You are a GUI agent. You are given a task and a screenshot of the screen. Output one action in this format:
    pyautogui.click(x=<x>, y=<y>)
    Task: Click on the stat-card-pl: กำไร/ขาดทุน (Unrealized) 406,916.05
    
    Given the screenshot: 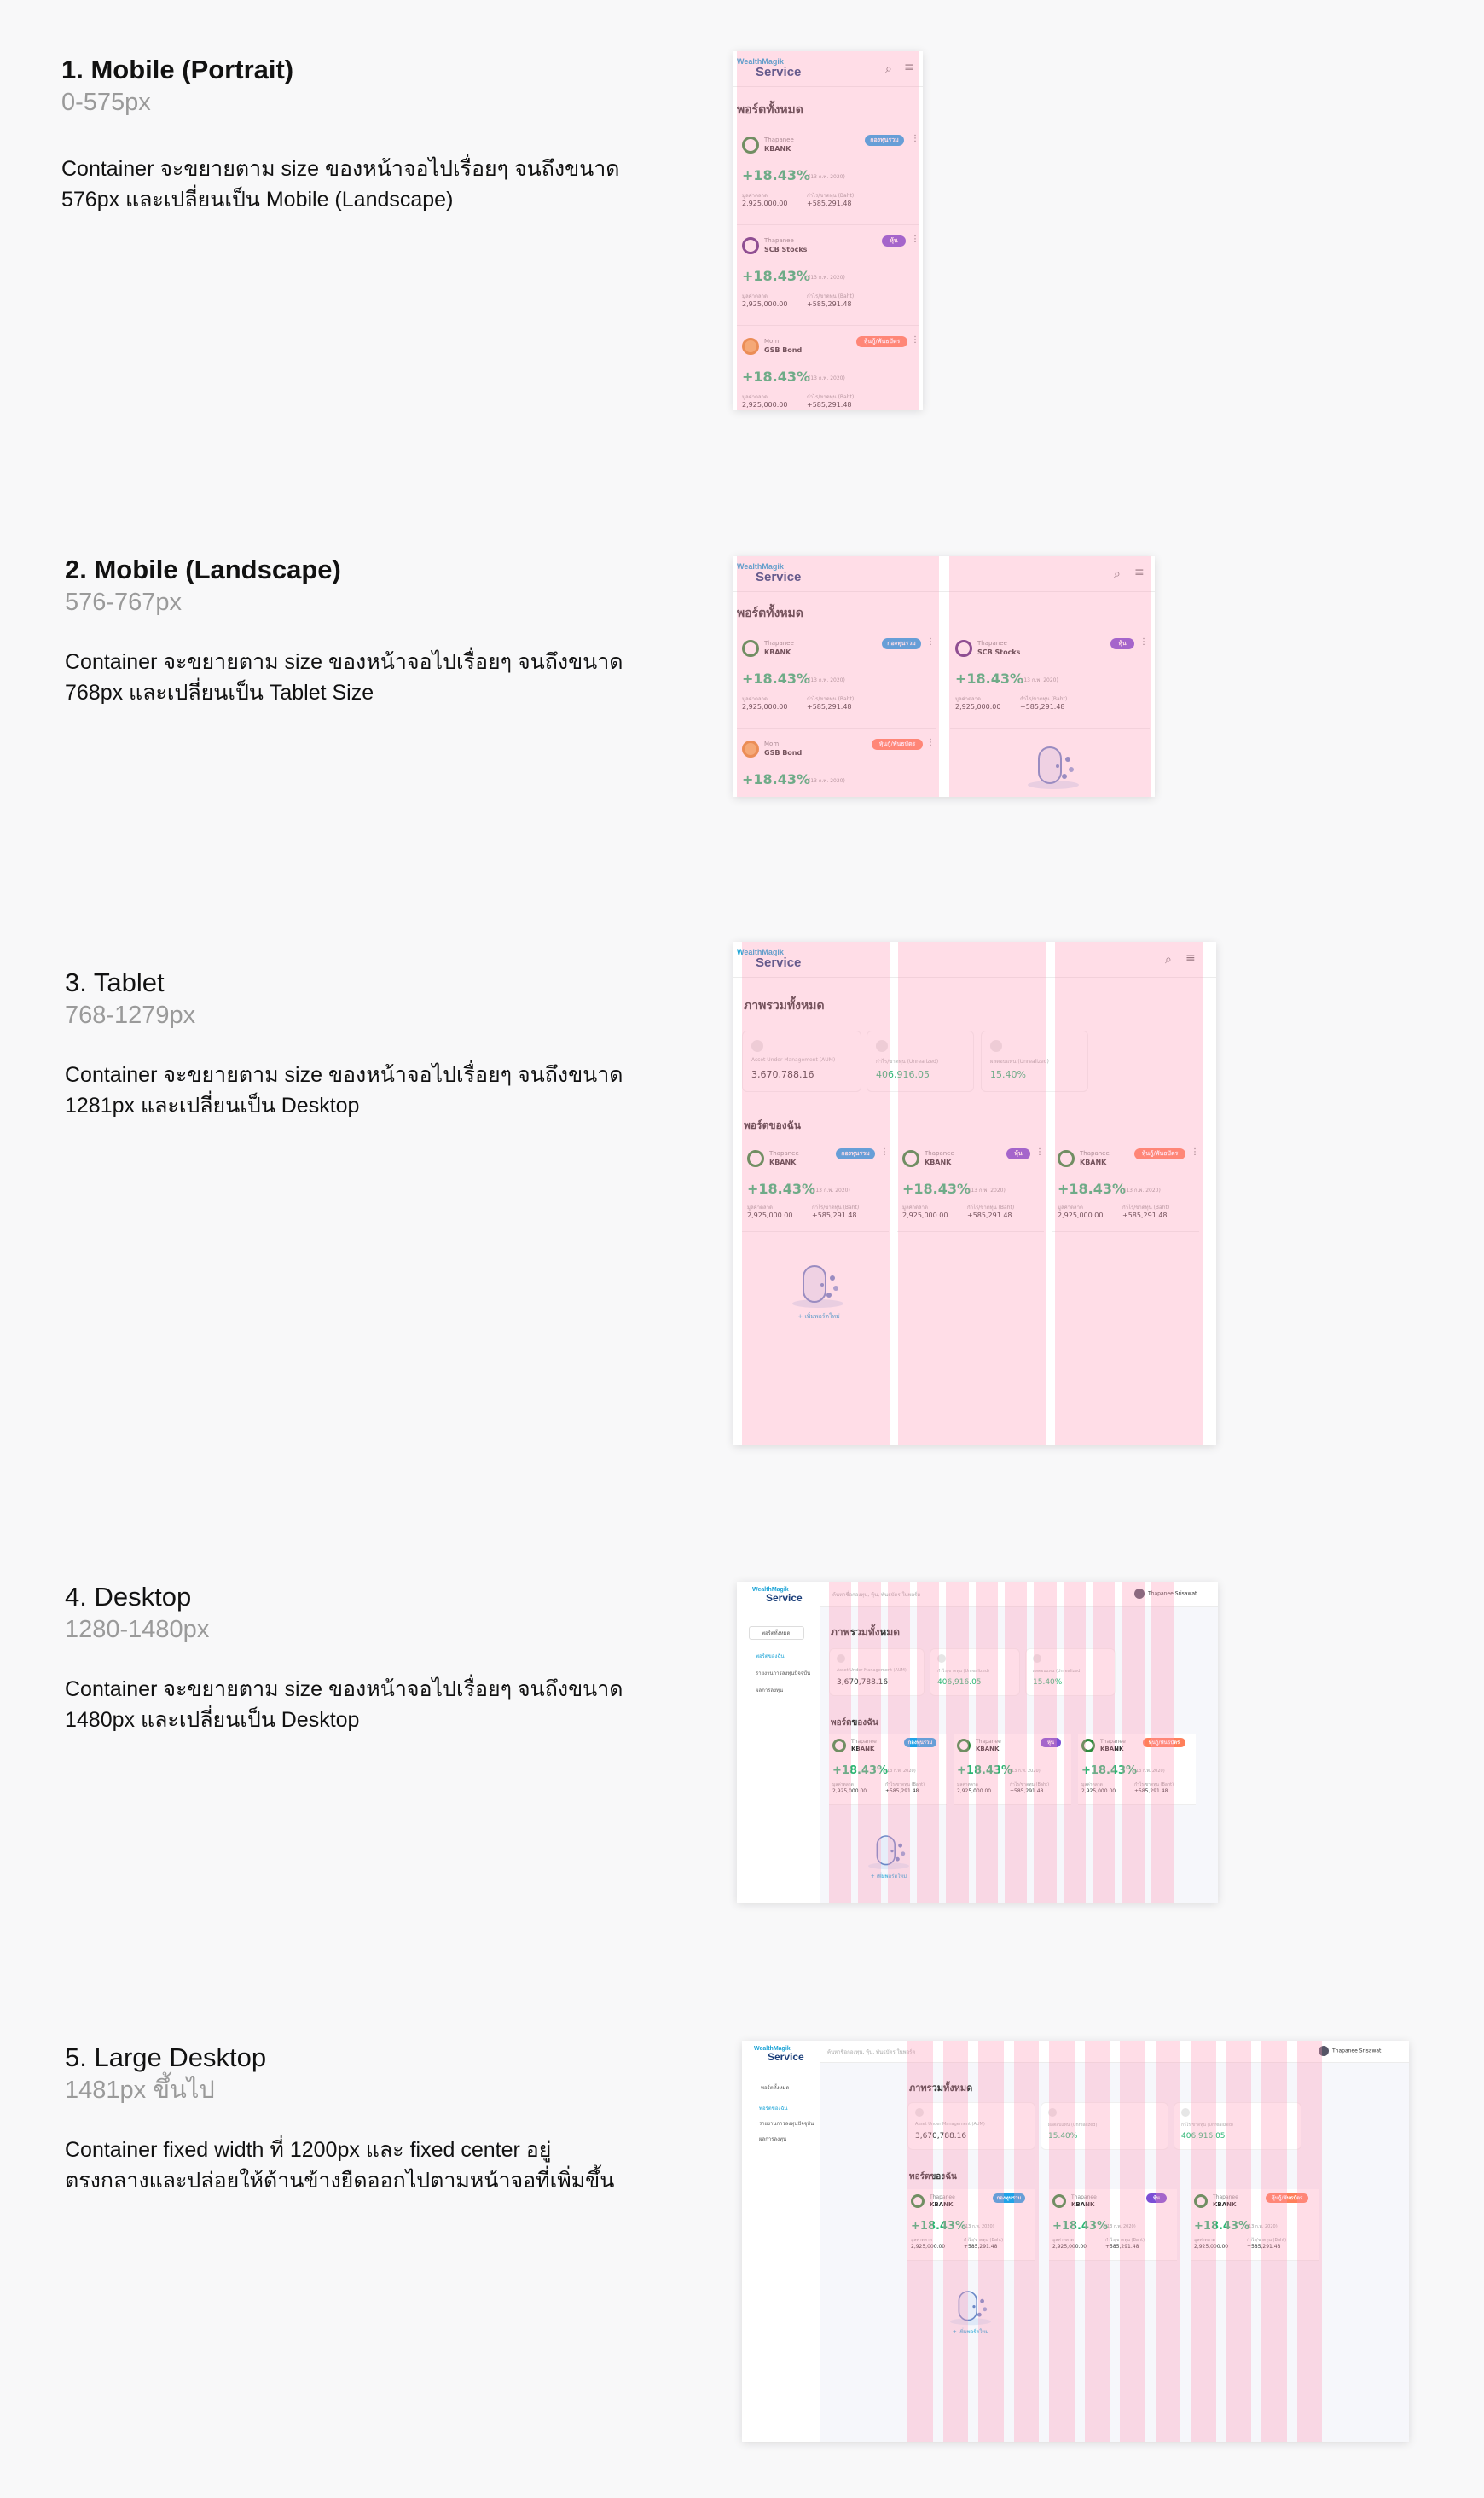 What is the action you would take?
    pyautogui.click(x=1237, y=2126)
    